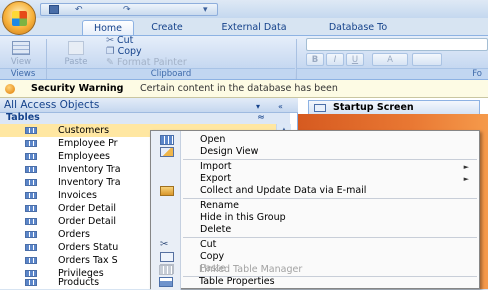  What do you see at coordinates (125, 40) in the screenshot?
I see `cut-label: Cut` at bounding box center [125, 40].